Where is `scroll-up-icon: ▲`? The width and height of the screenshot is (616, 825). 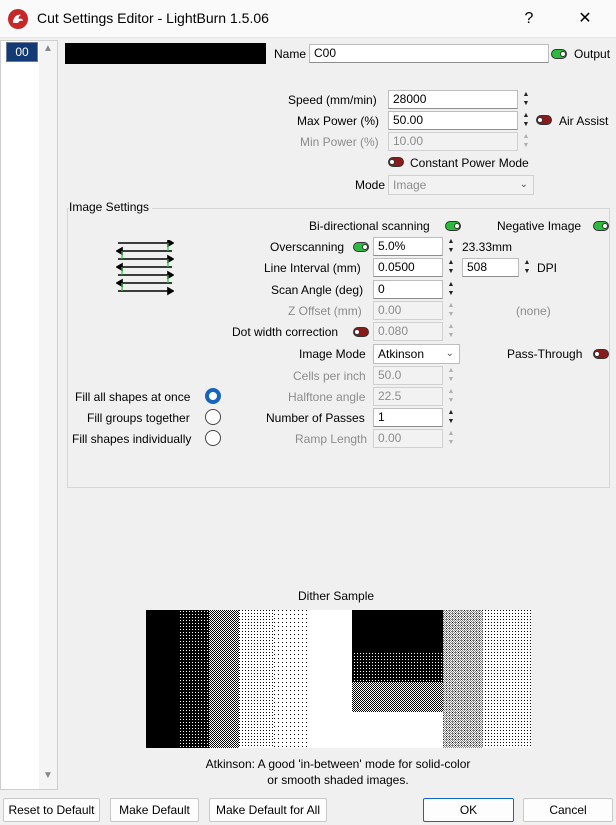
scroll-up-icon: ▲ is located at coordinates (48, 49).